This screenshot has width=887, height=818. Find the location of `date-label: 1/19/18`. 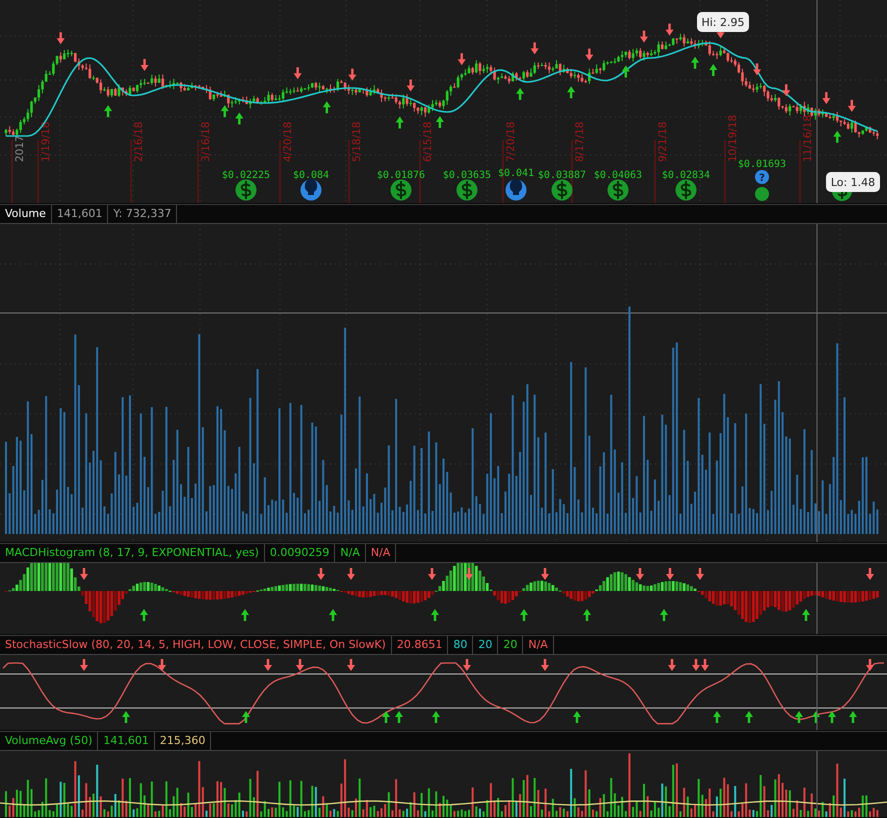

date-label: 1/19/18 is located at coordinates (46, 142).